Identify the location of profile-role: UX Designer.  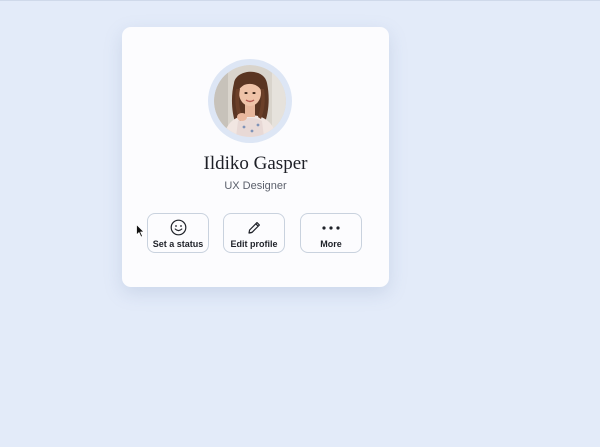
(255, 186).